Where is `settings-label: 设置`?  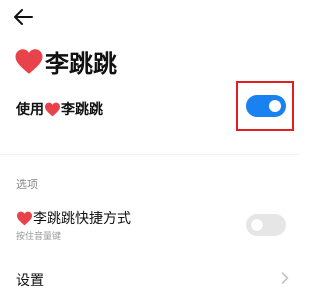
settings-label: 设置 is located at coordinates (30, 281).